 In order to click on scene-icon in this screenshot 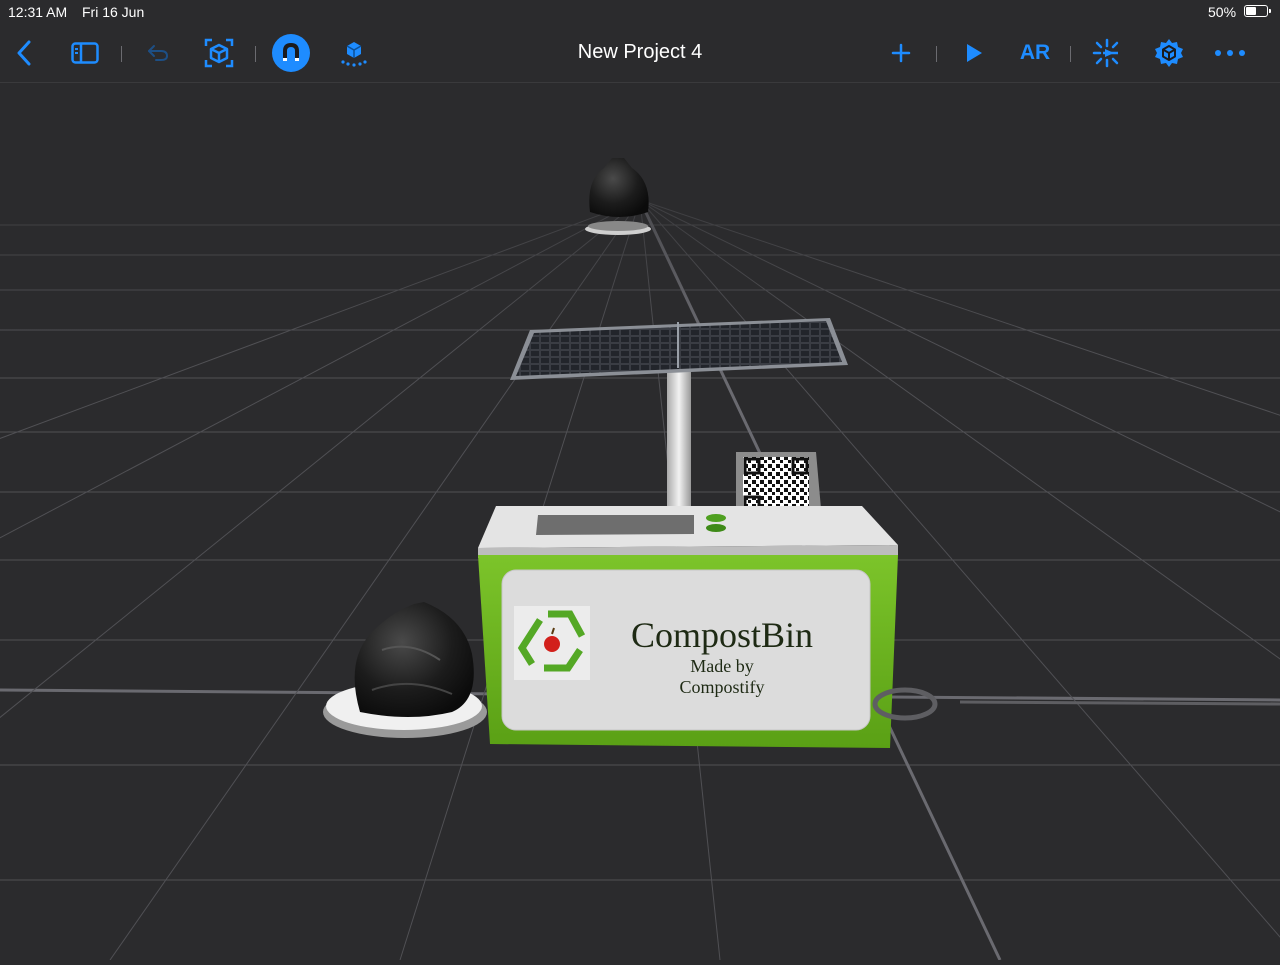, I will do `click(354, 54)`.